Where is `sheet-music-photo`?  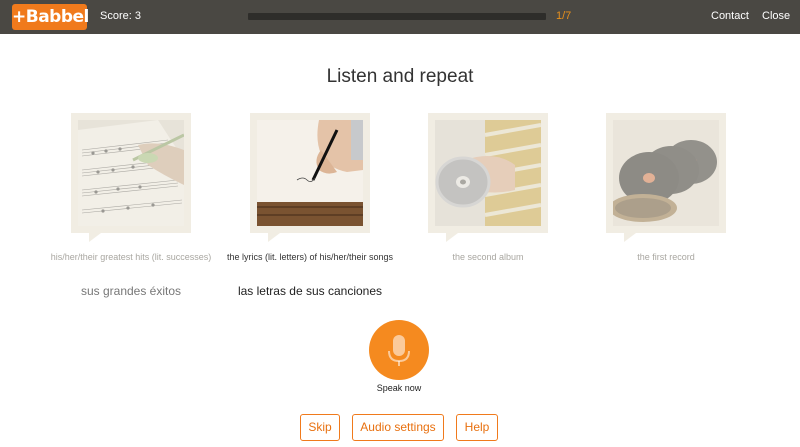
sheet-music-photo is located at coordinates (131, 173).